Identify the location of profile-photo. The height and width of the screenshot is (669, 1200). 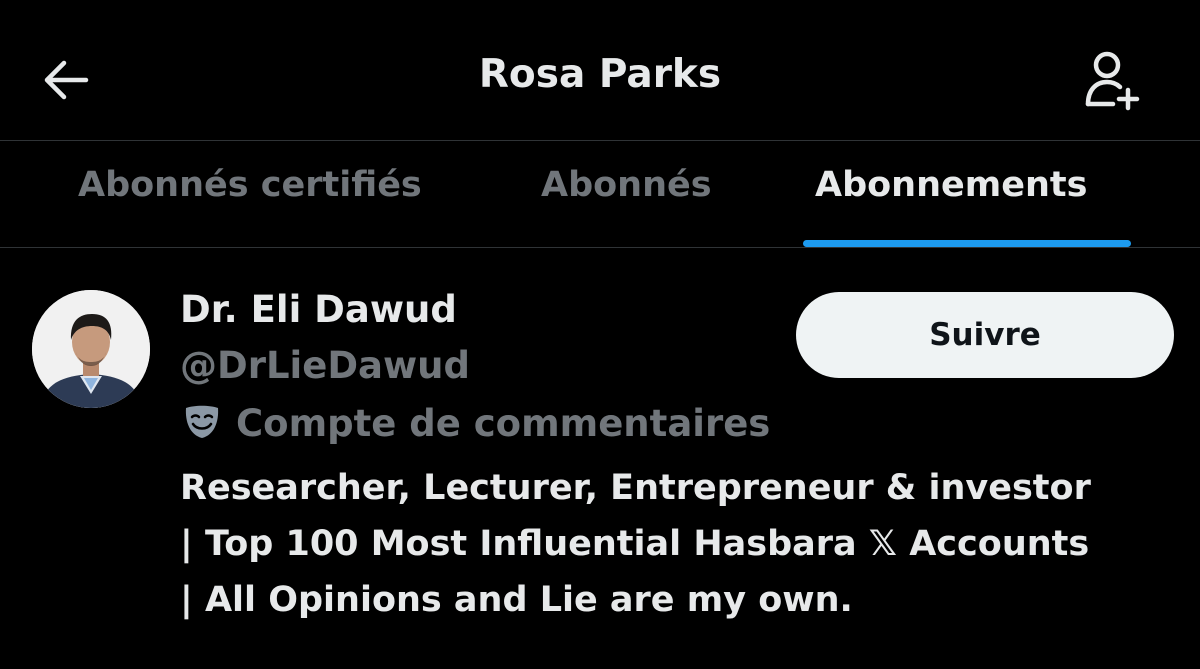
(91, 349).